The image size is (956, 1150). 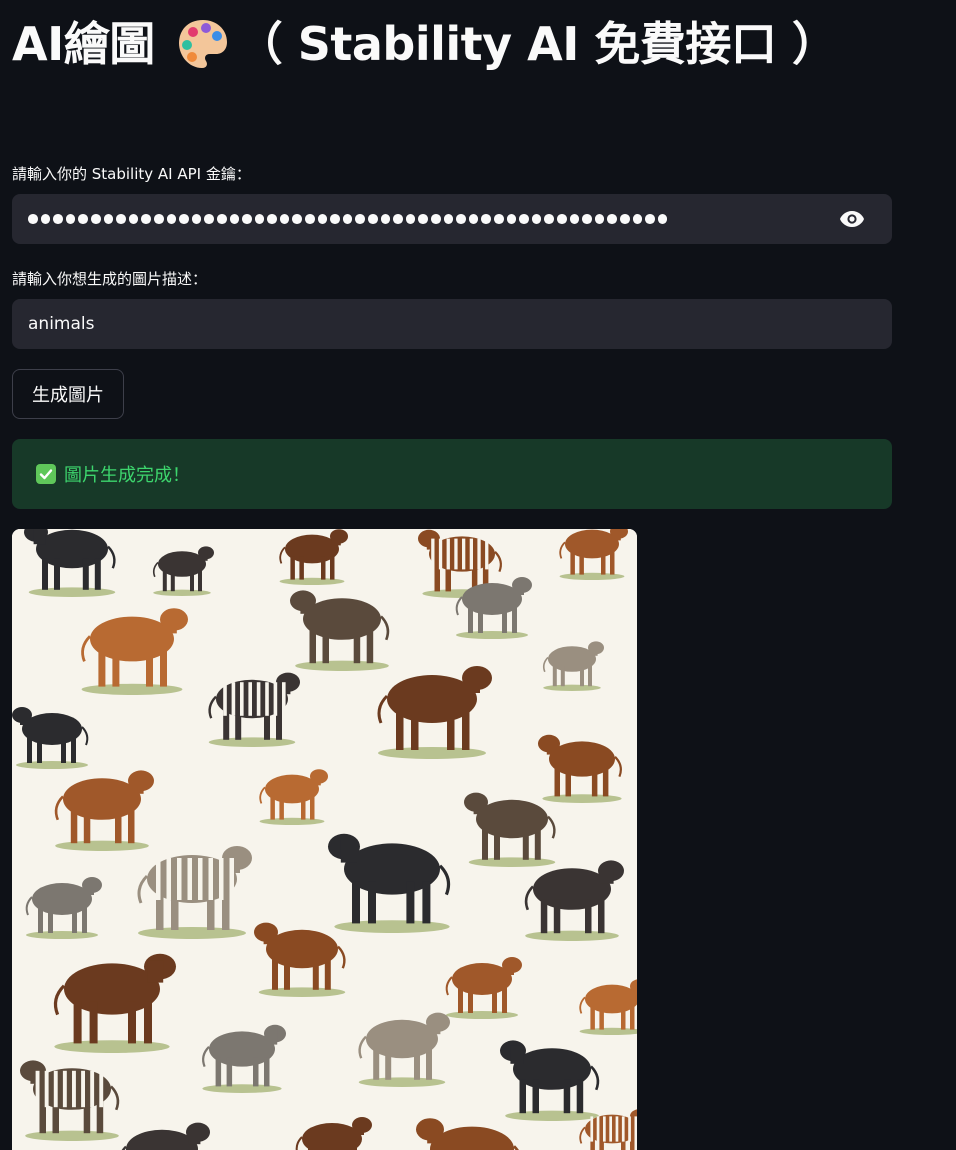 What do you see at coordinates (83, 44) in the screenshot?
I see `title-prefix: AI繪圖` at bounding box center [83, 44].